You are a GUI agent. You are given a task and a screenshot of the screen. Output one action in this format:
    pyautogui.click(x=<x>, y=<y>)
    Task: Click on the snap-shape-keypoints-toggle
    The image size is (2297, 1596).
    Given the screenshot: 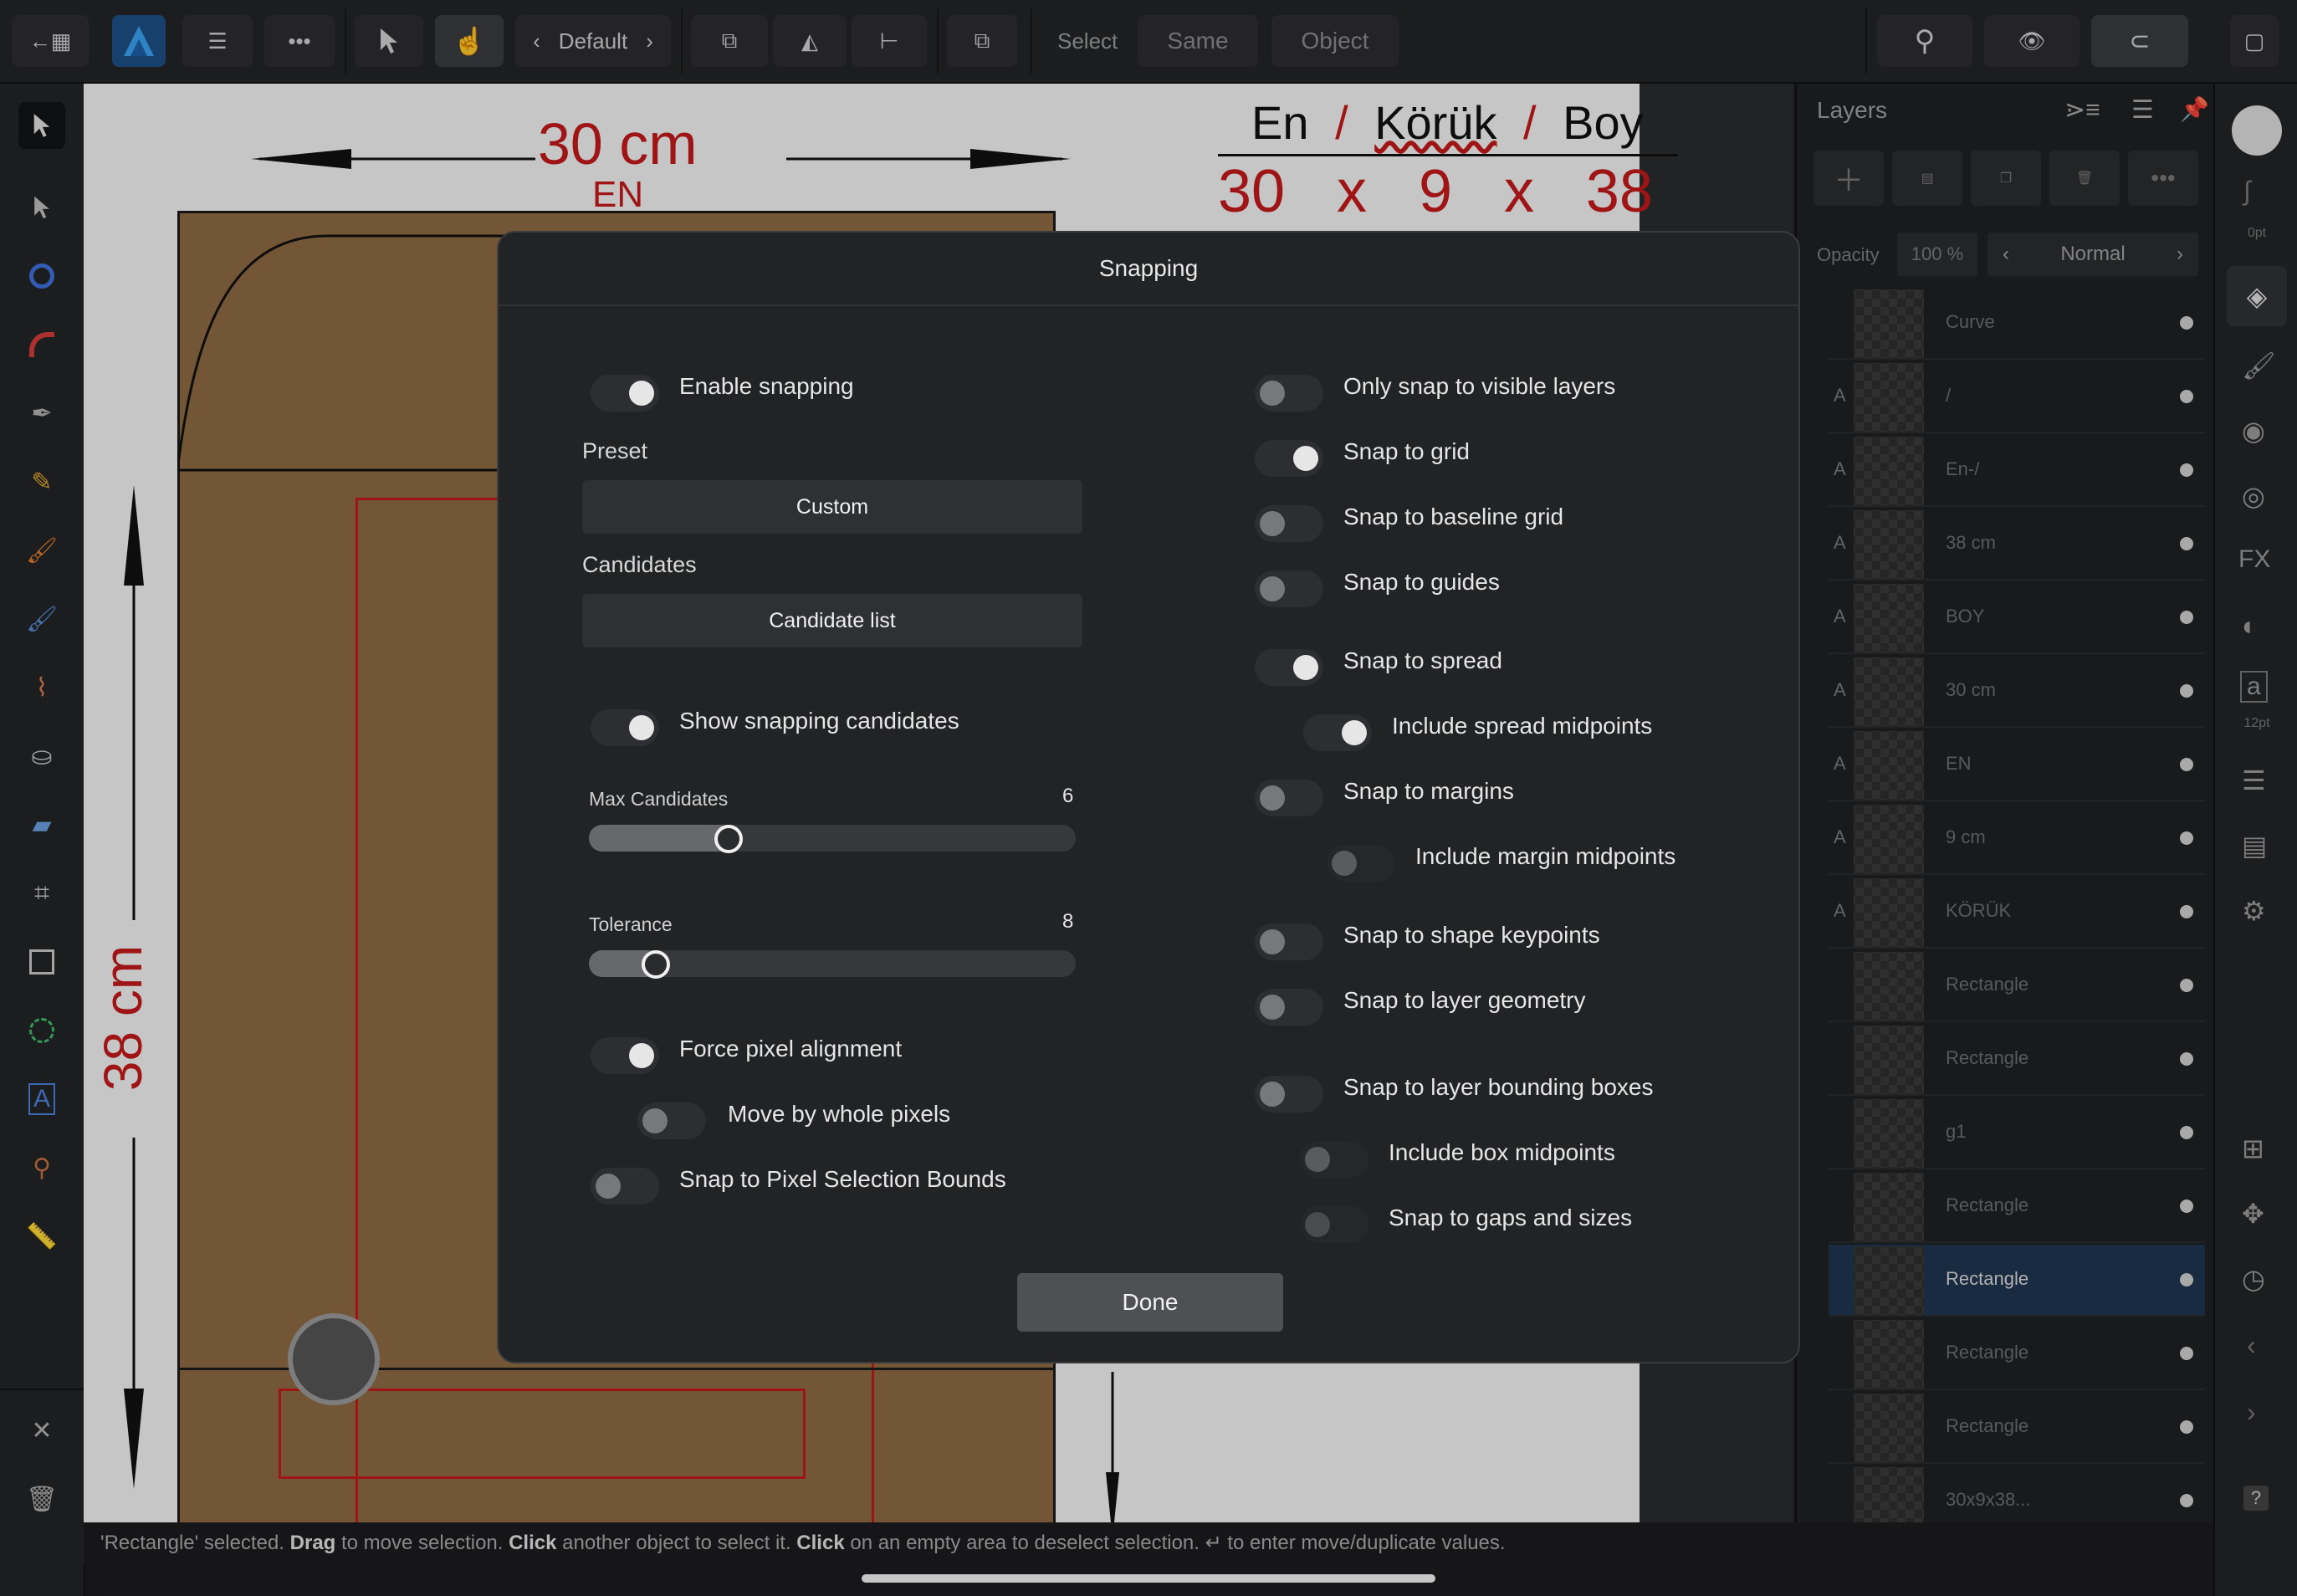 What is the action you would take?
    pyautogui.click(x=1289, y=942)
    